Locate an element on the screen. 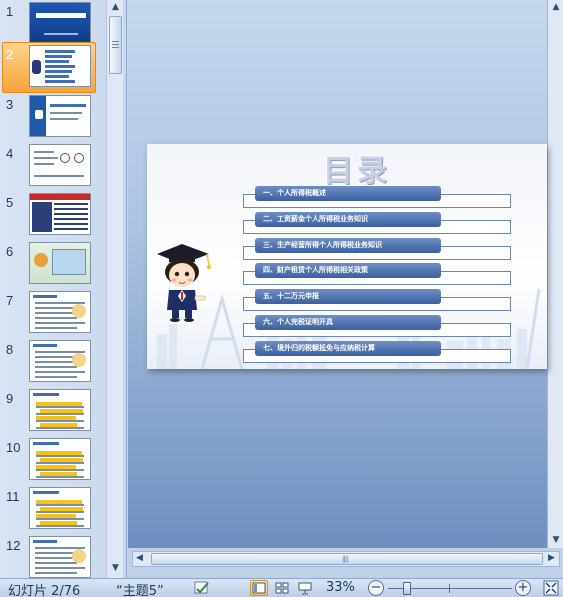  slide-thumbnail: 5 is located at coordinates (54, 216).